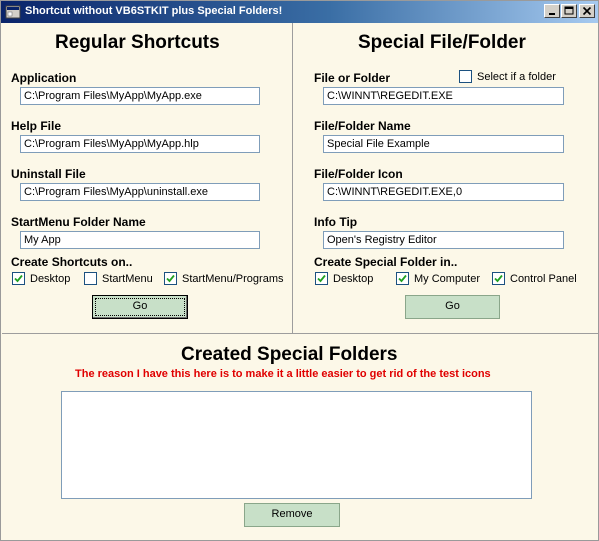 The image size is (599, 541). I want to click on application-label: Application, so click(44, 78).